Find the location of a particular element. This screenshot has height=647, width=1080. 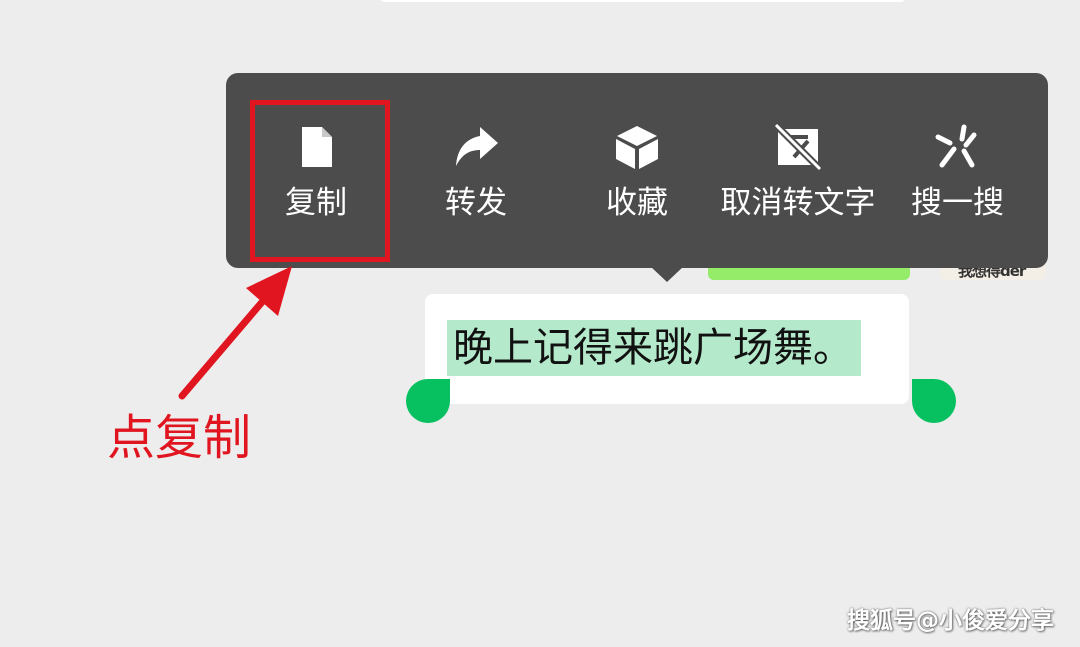

copy-highlight-box is located at coordinates (320, 181).